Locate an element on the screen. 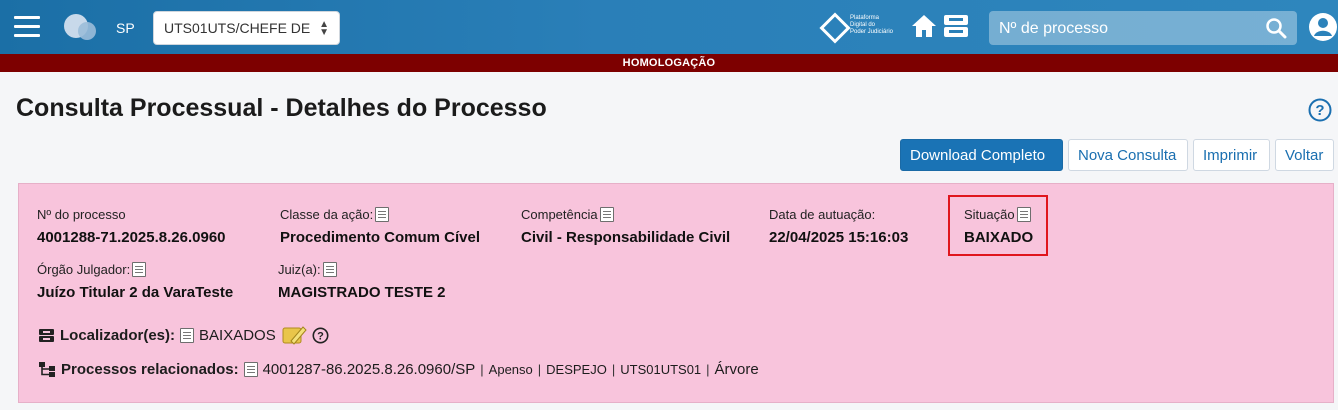 The width and height of the screenshot is (1338, 410). print-button: Imprimir is located at coordinates (1231, 155).